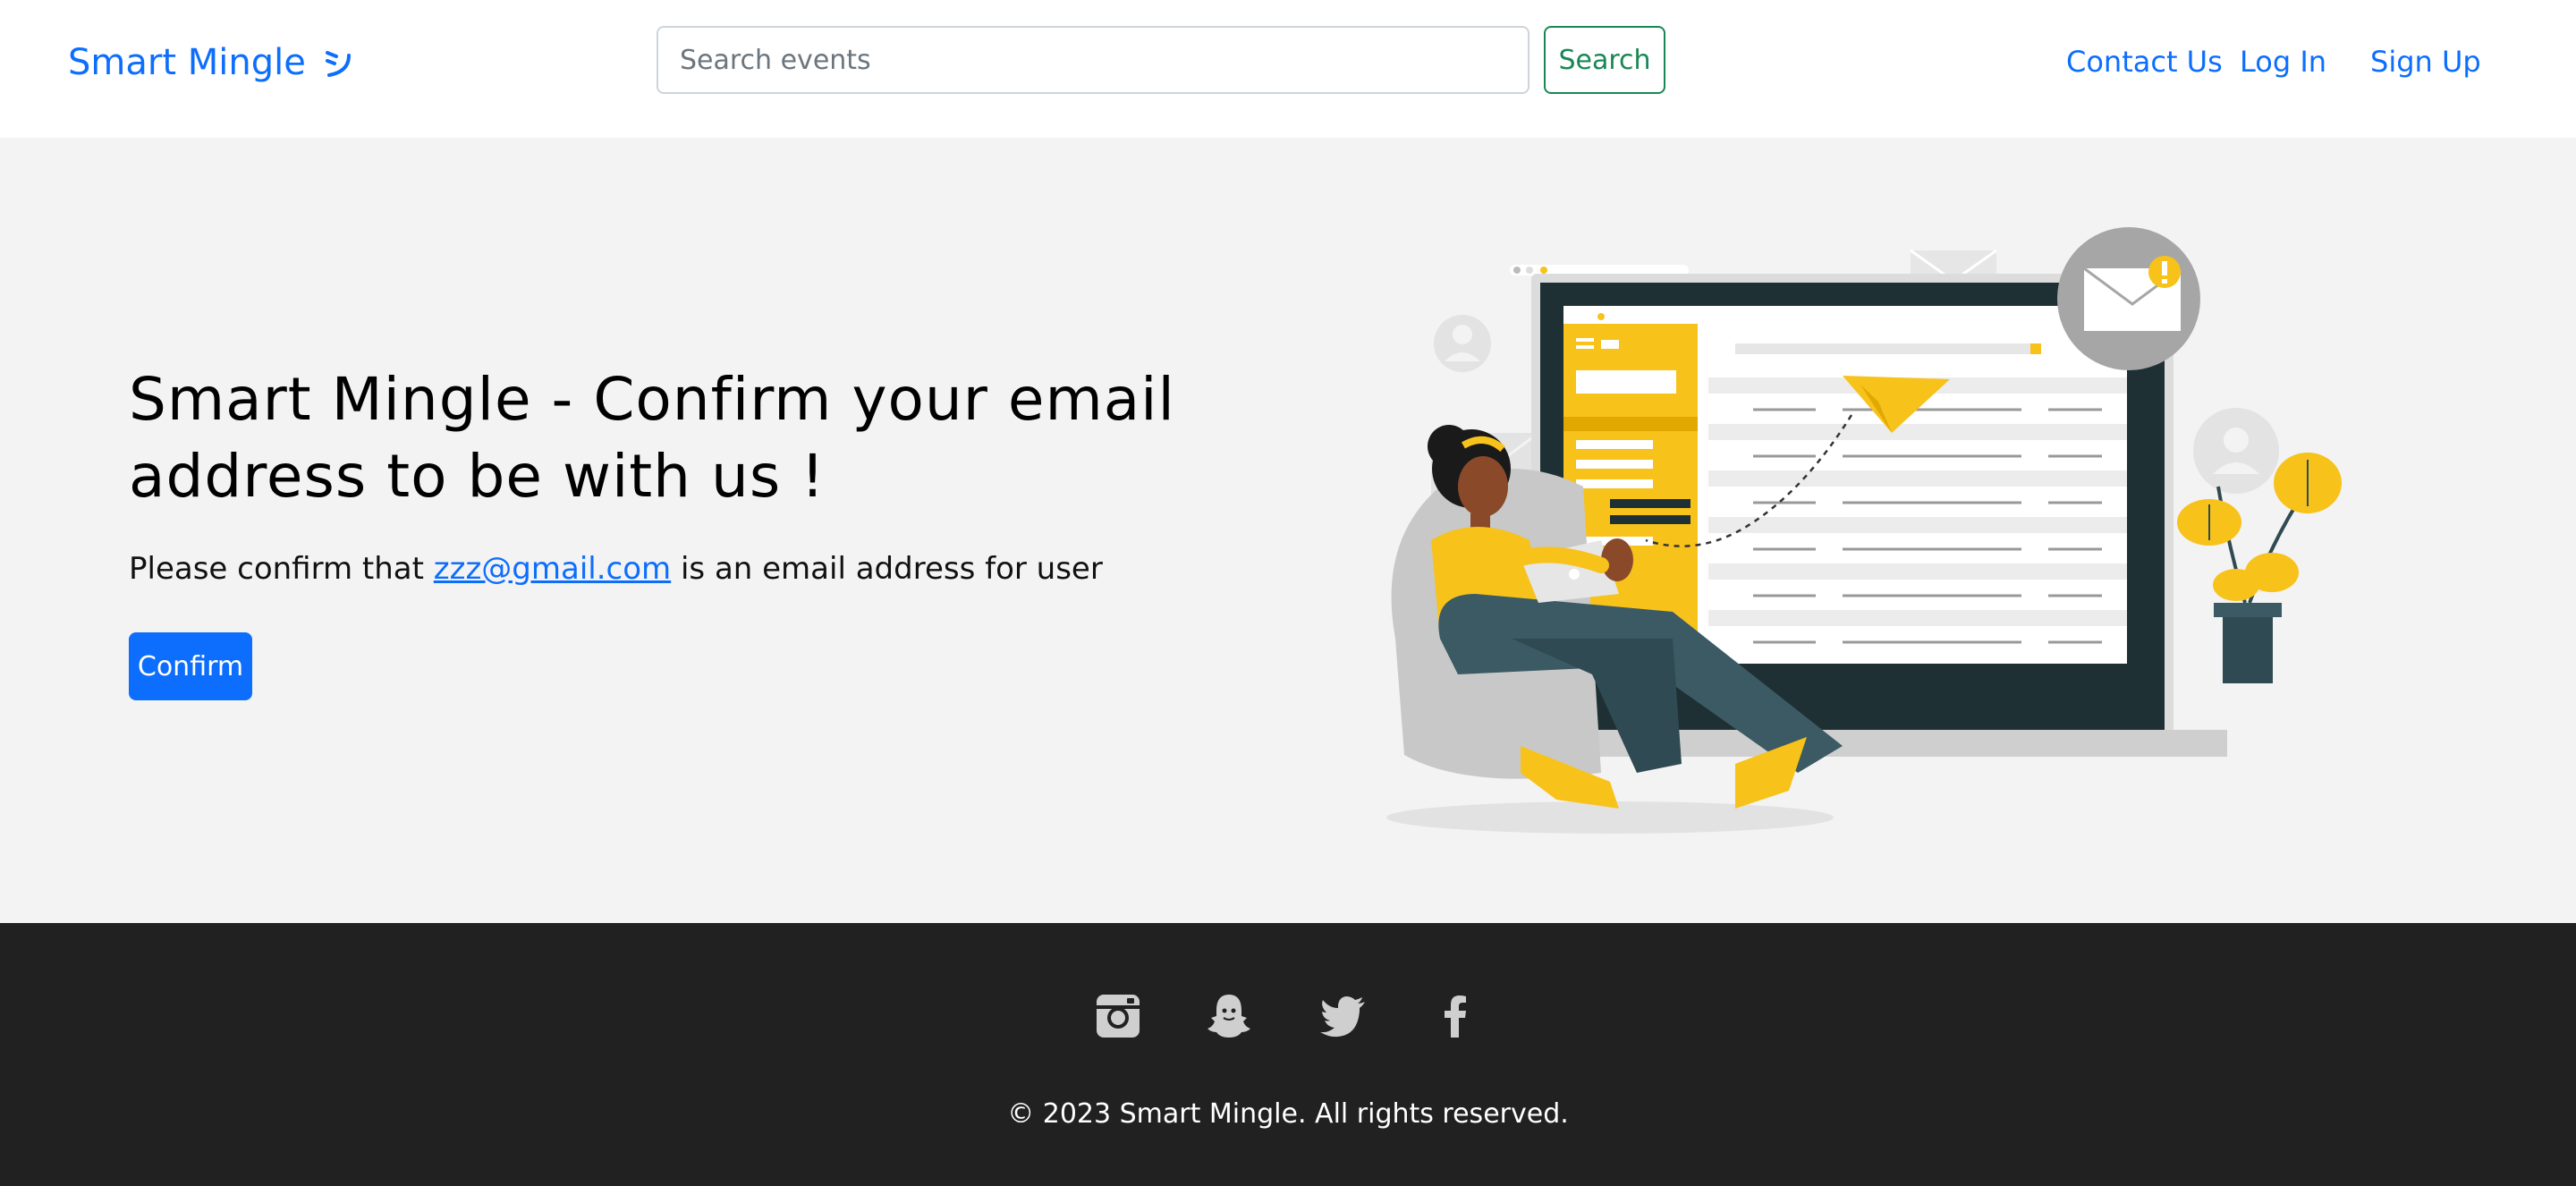  Describe the element at coordinates (281, 569) in the screenshot. I see `confirm-text-before: Please confirm that` at that location.